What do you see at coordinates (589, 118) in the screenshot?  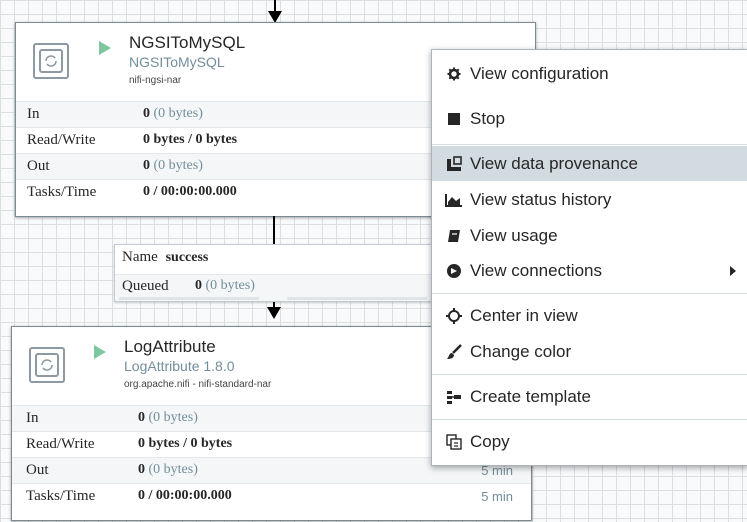 I see `menu-item-stop: Stop` at bounding box center [589, 118].